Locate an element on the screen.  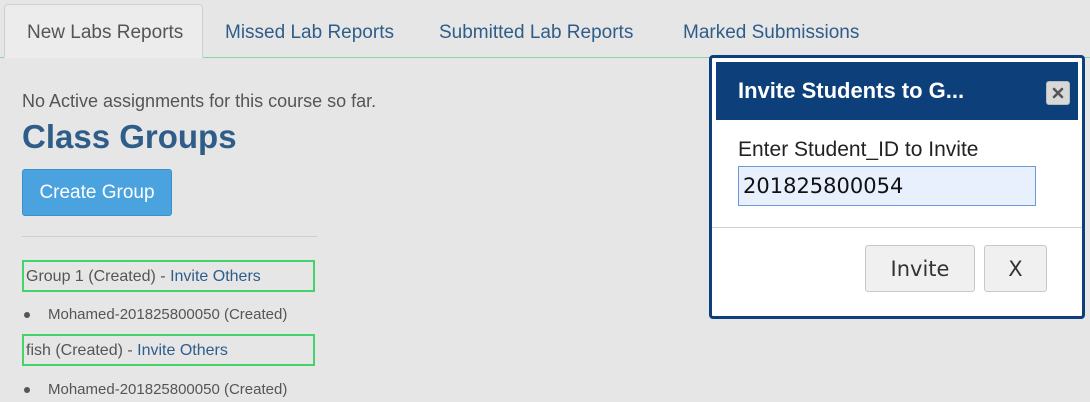
close-x-icon is located at coordinates (1058, 93).